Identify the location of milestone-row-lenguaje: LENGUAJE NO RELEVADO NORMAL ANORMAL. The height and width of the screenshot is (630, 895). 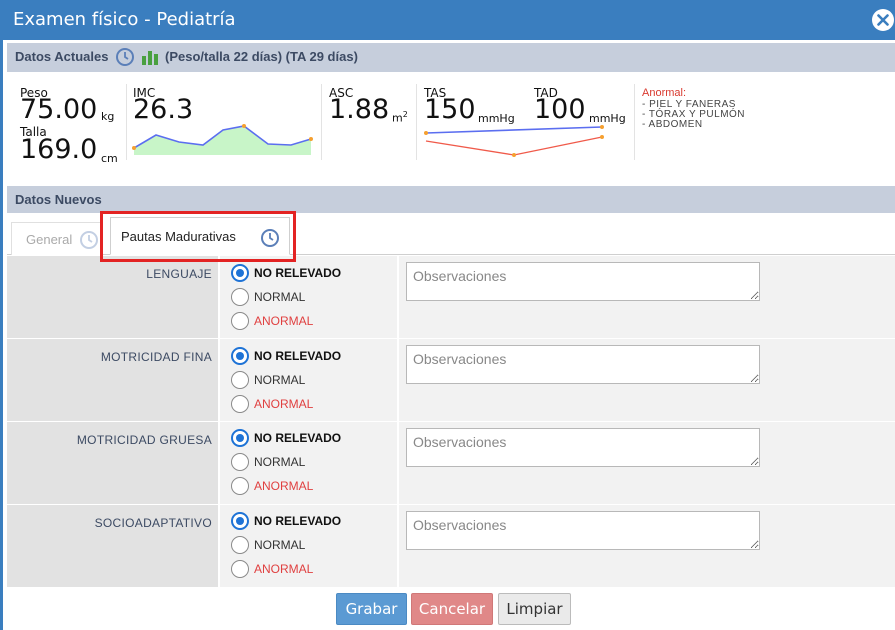
(451, 297).